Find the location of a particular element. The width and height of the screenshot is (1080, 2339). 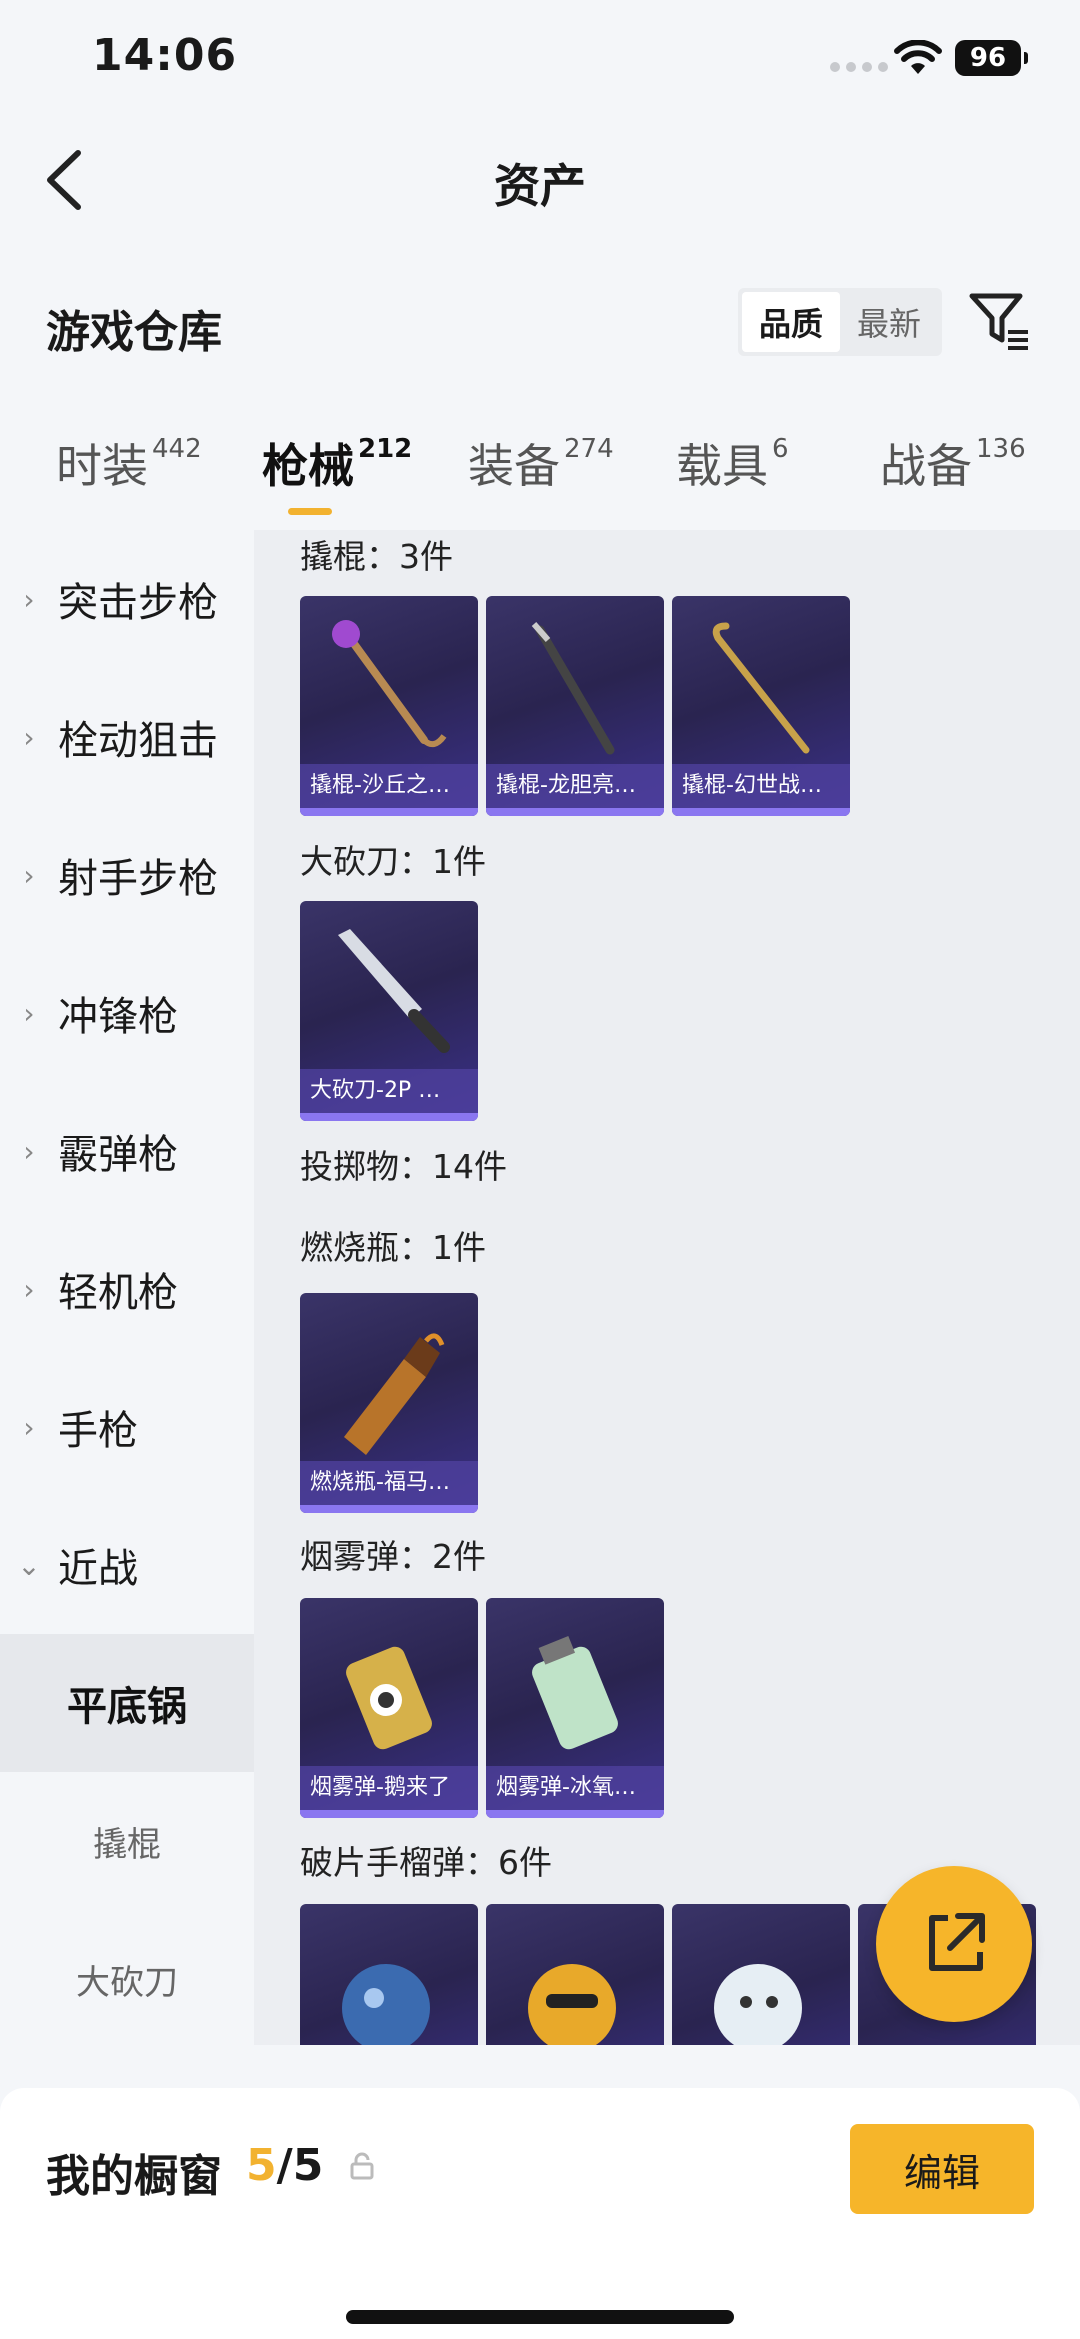

sort-newest-option: 最新 is located at coordinates (889, 322).